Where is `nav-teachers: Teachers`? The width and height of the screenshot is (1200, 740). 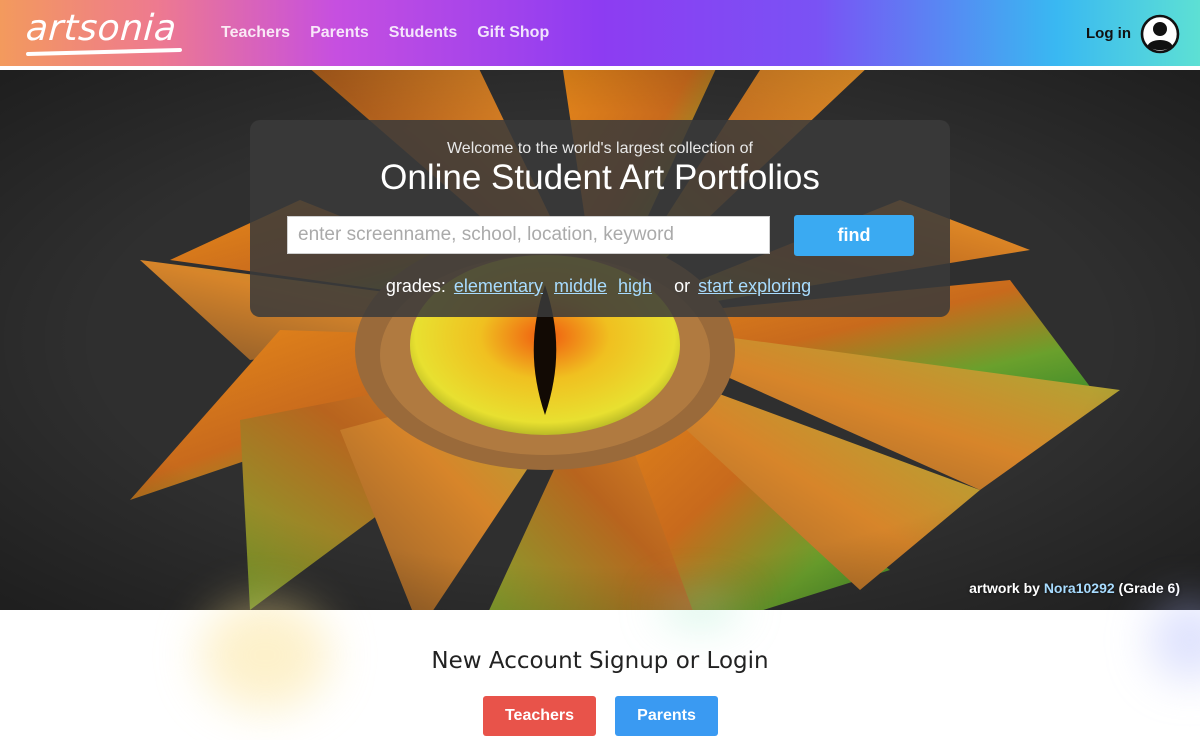
nav-teachers: Teachers is located at coordinates (255, 33).